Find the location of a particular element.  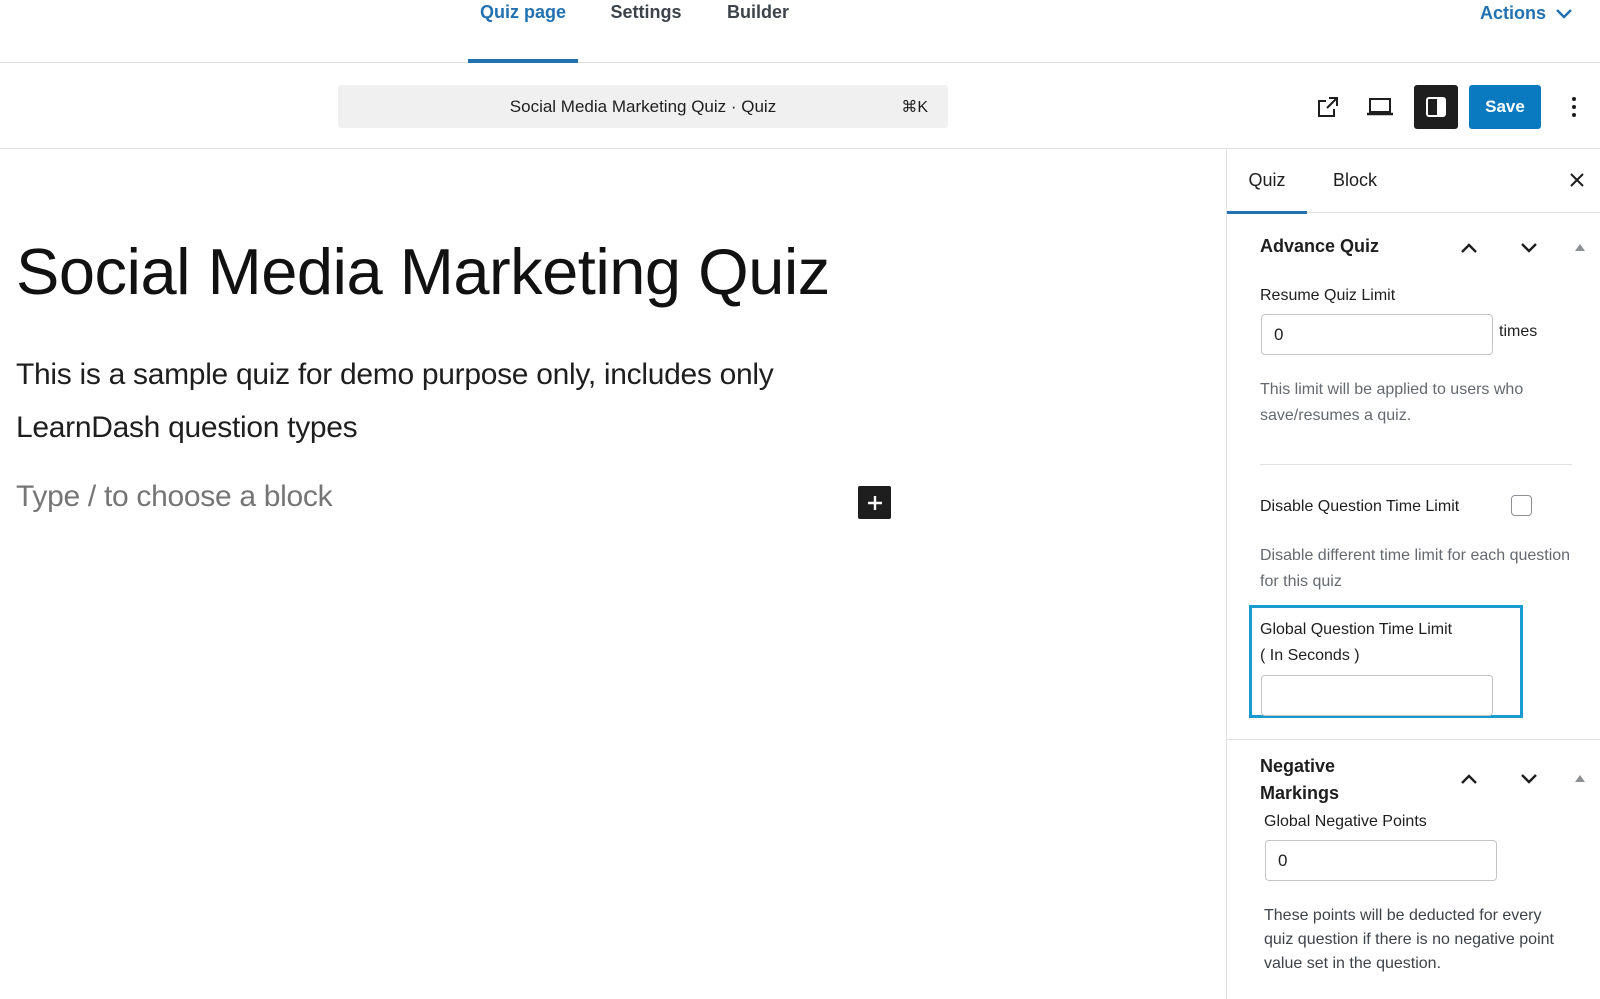

document-title: Social Media Marketing Quiz · Quiz is located at coordinates (643, 106).